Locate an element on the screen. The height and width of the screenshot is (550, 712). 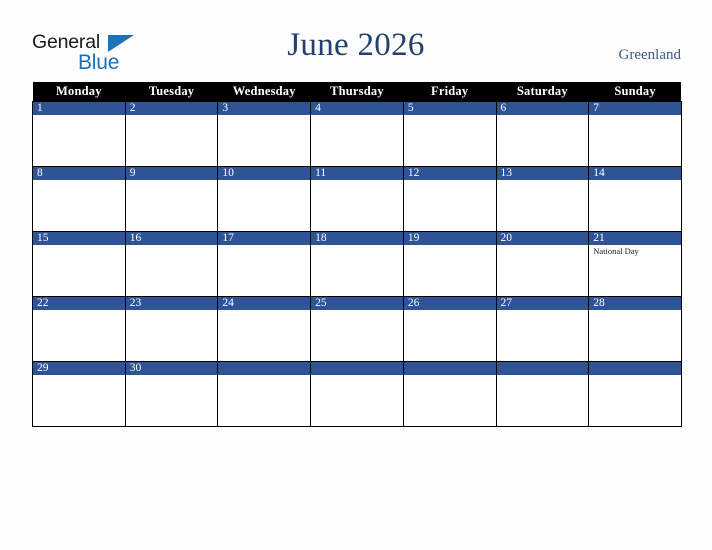
calendar-week-row: 29 30 is located at coordinates (357, 394).